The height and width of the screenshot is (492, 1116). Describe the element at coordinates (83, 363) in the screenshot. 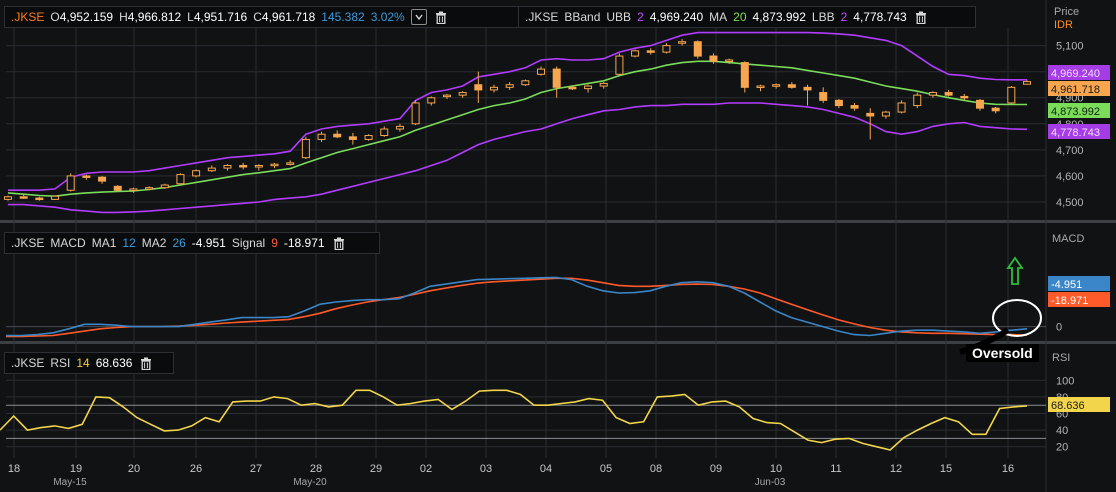

I see `rsi-period: 14` at that location.